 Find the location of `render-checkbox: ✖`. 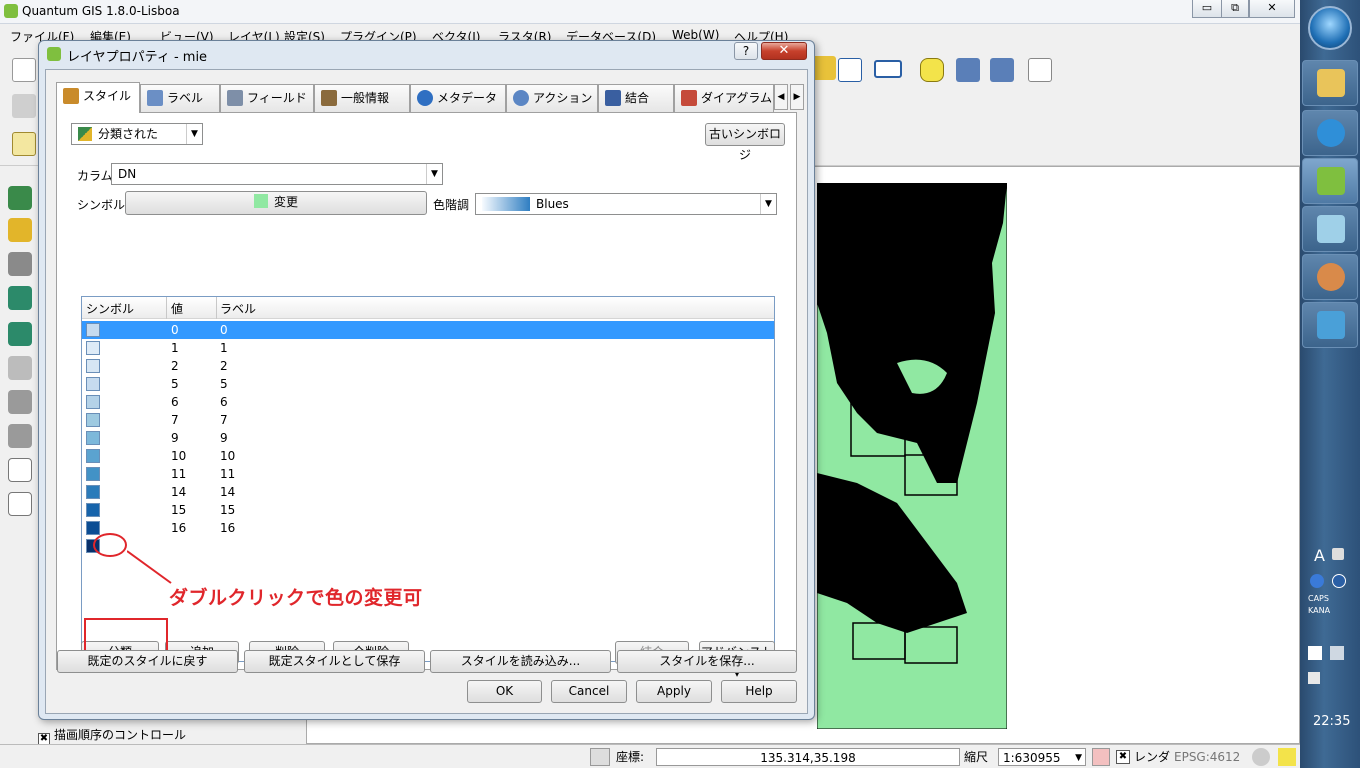

render-checkbox: ✖ is located at coordinates (1123, 757).